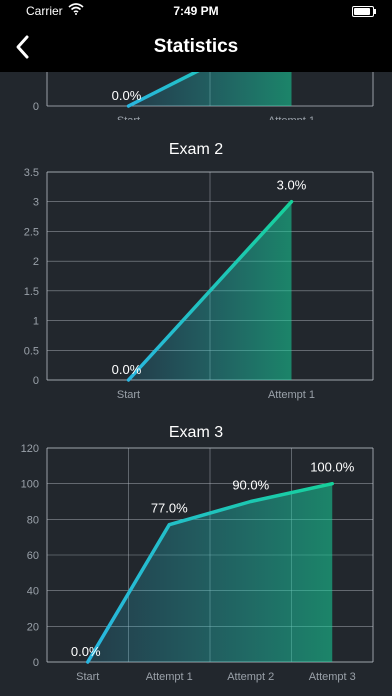  I want to click on y-tick-label: 120, so click(30, 449).